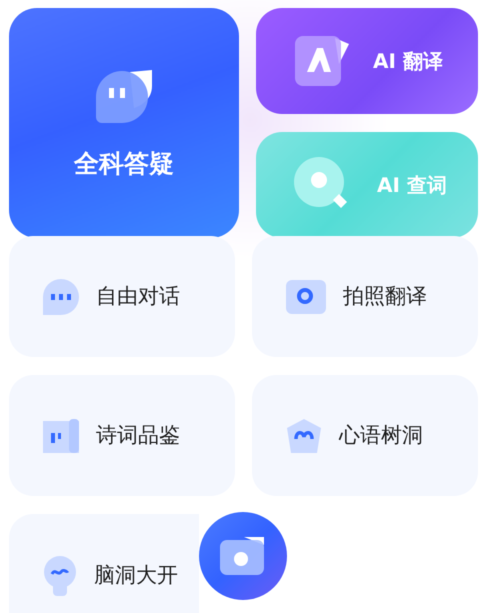 This screenshot has width=486, height=613. Describe the element at coordinates (138, 435) in the screenshot. I see `tile-label: 诗词品鉴` at that location.